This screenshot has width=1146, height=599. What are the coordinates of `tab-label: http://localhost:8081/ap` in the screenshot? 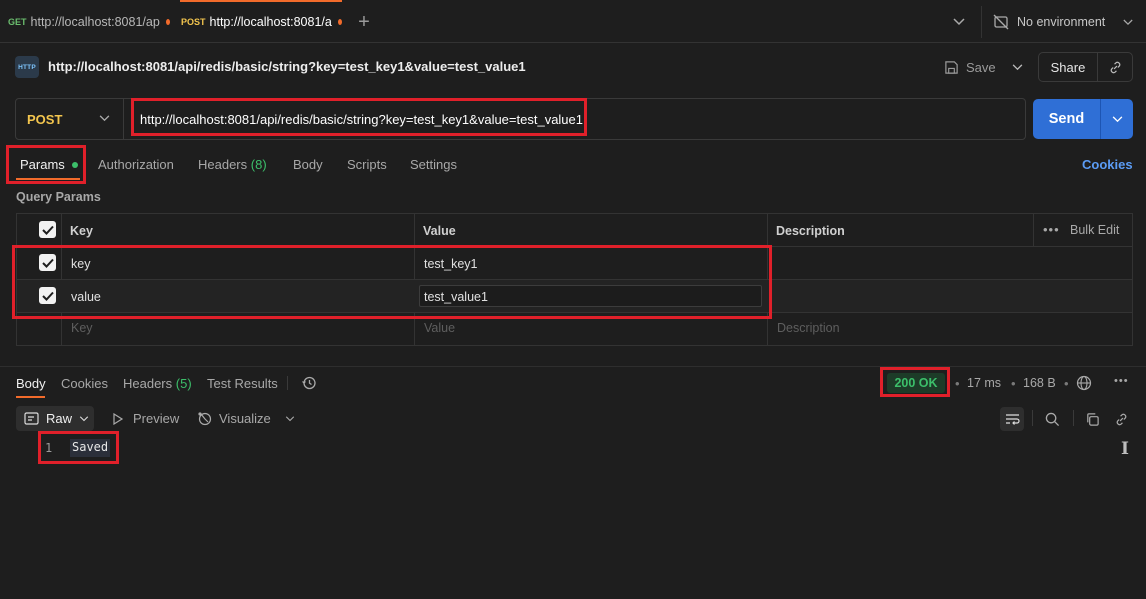 It's located at (95, 21).